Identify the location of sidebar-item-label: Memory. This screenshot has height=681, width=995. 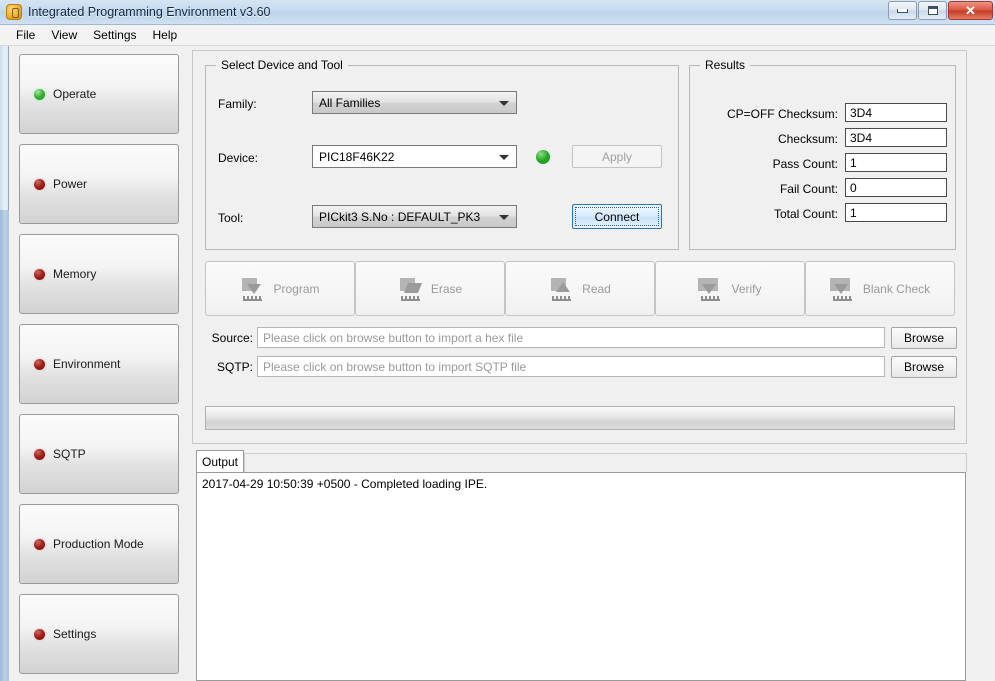
(75, 274).